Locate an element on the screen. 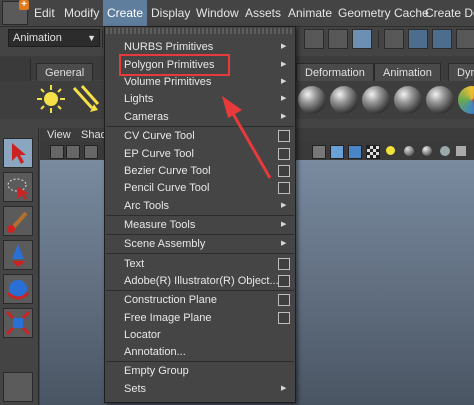  checker-icon is located at coordinates (373, 152).